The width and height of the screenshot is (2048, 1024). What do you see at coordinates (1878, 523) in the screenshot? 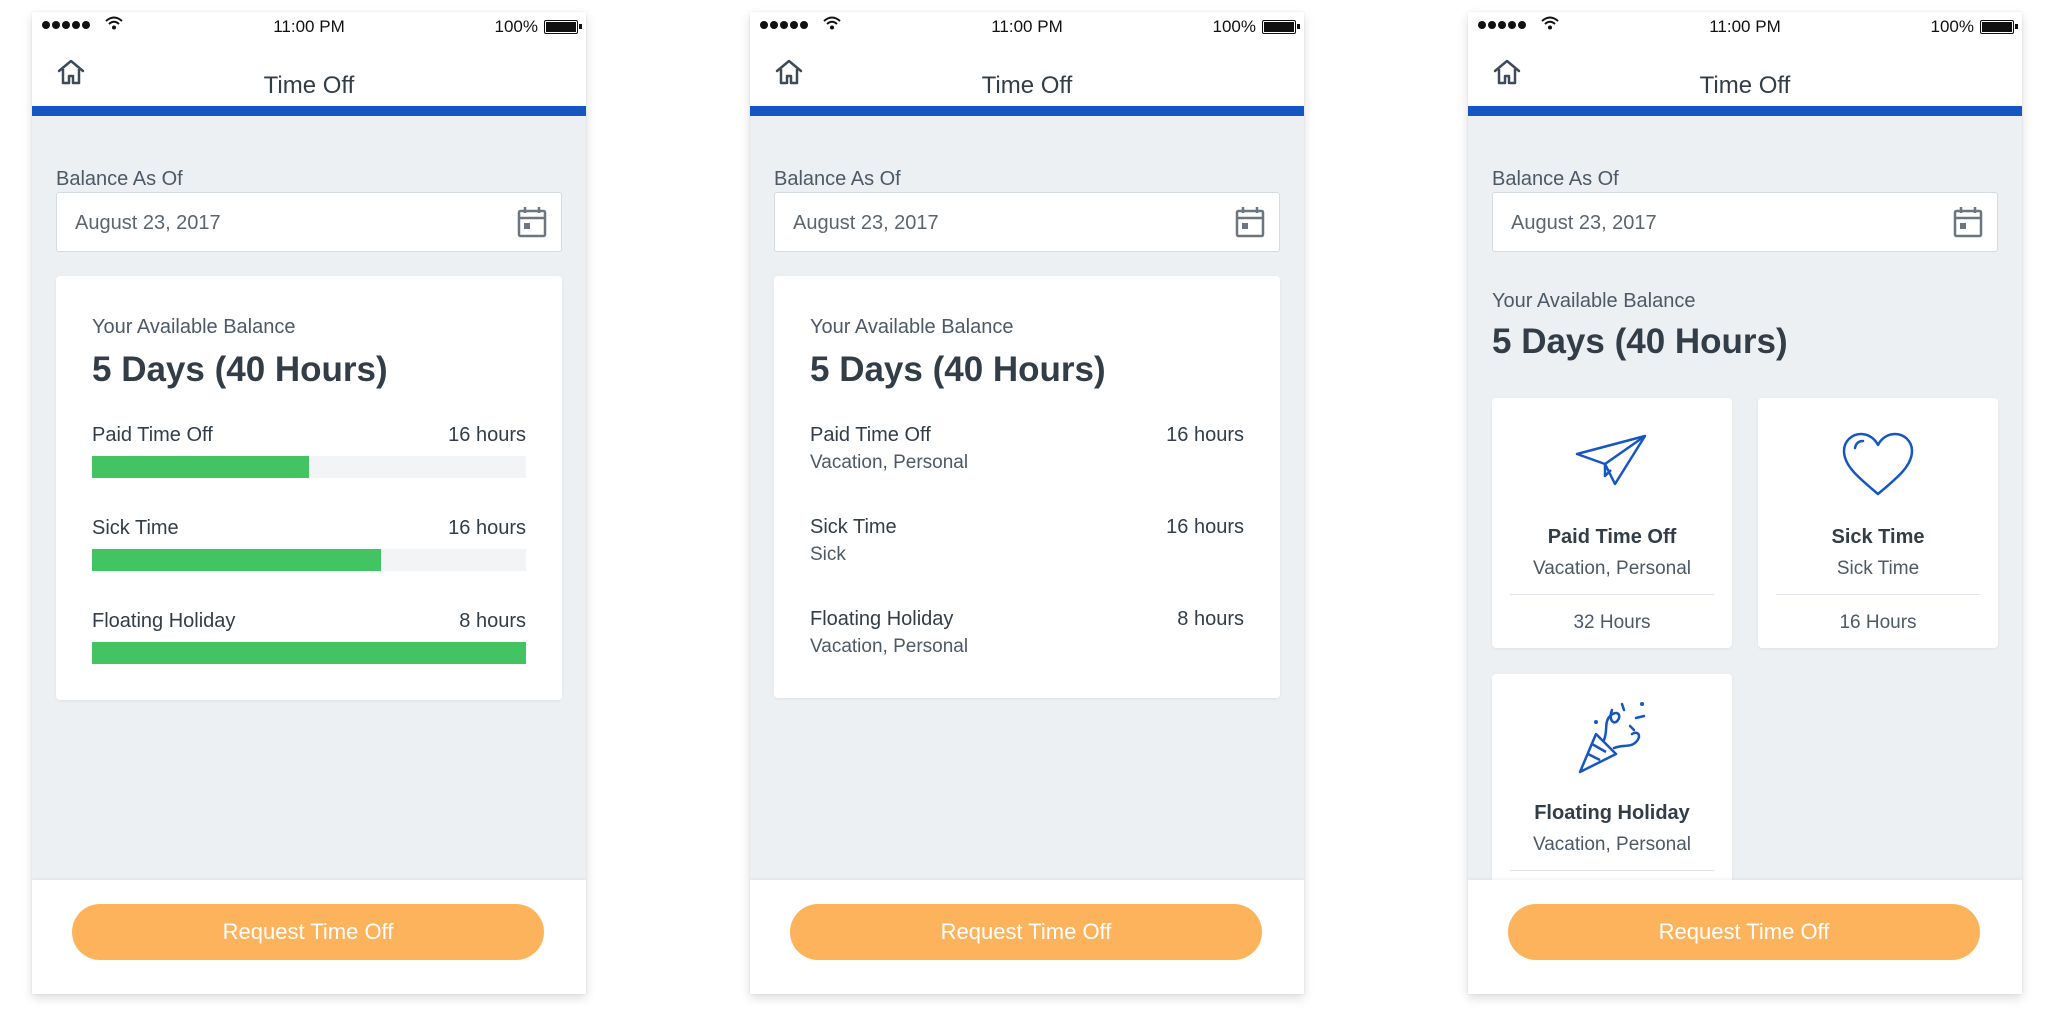
I see `tile-sick-time: Sick Time Sick Time 16 Hours` at bounding box center [1878, 523].